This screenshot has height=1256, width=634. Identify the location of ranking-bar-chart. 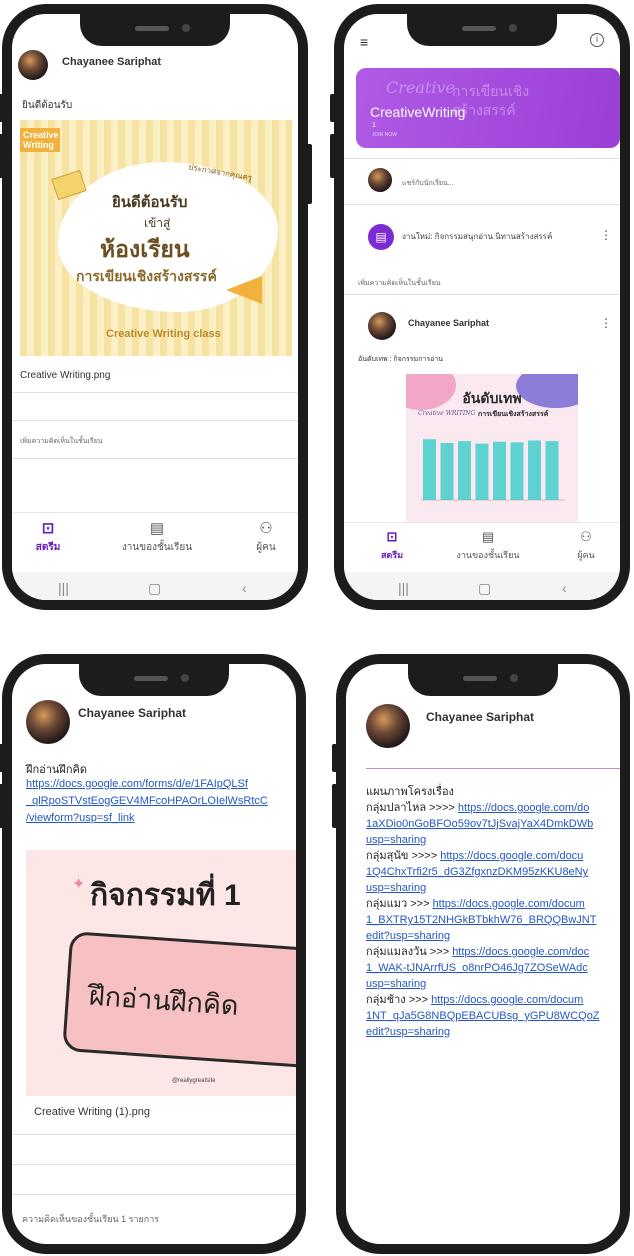
(493, 470).